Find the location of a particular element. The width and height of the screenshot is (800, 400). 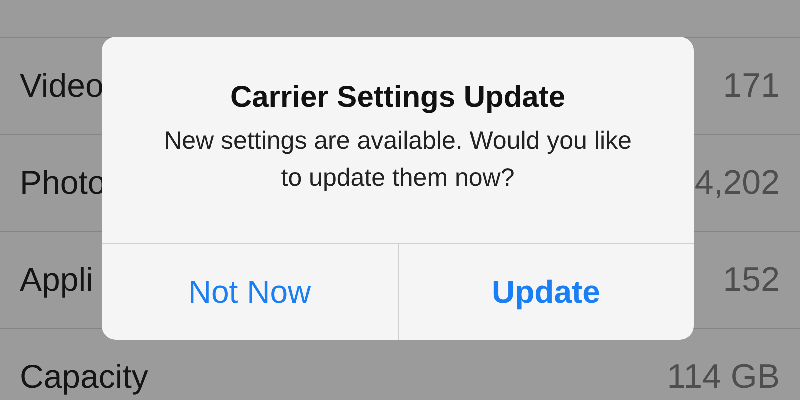

alert-title: Carrier Settings Update is located at coordinates (398, 98).